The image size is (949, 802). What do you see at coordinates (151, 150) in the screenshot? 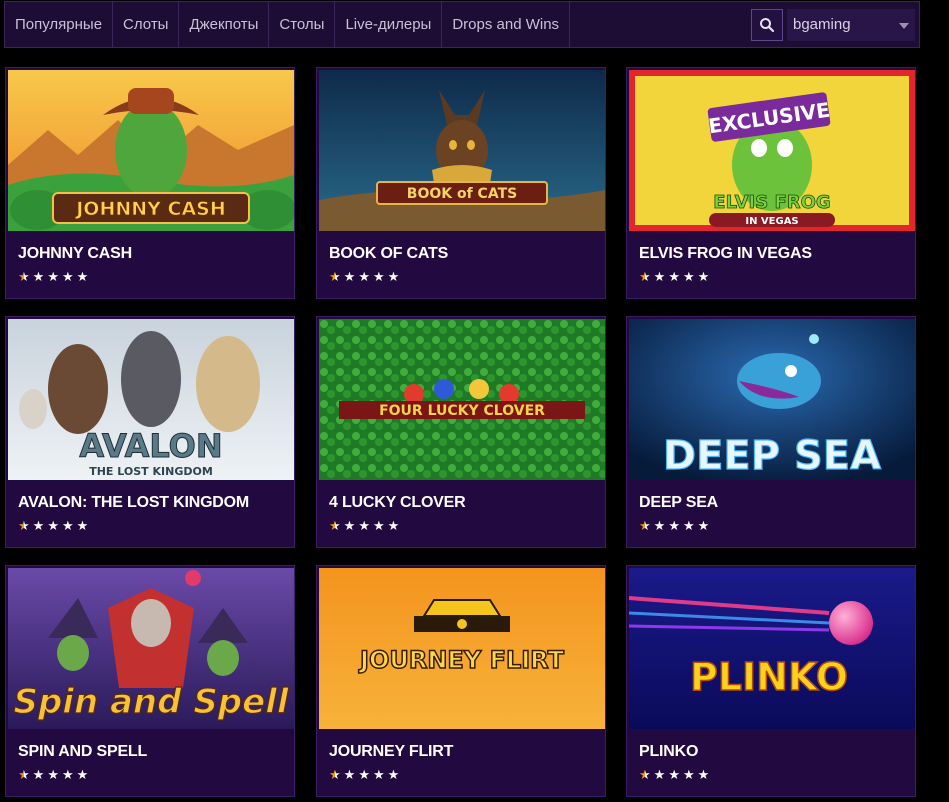
I see `game-thumbnail: JOHNNY CASH` at bounding box center [151, 150].